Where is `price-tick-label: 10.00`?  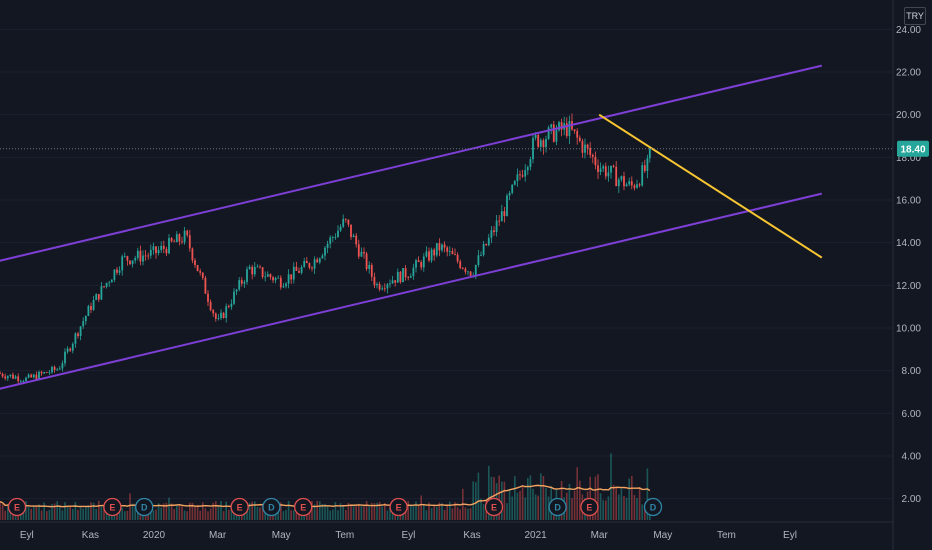 price-tick-label: 10.00 is located at coordinates (908, 329).